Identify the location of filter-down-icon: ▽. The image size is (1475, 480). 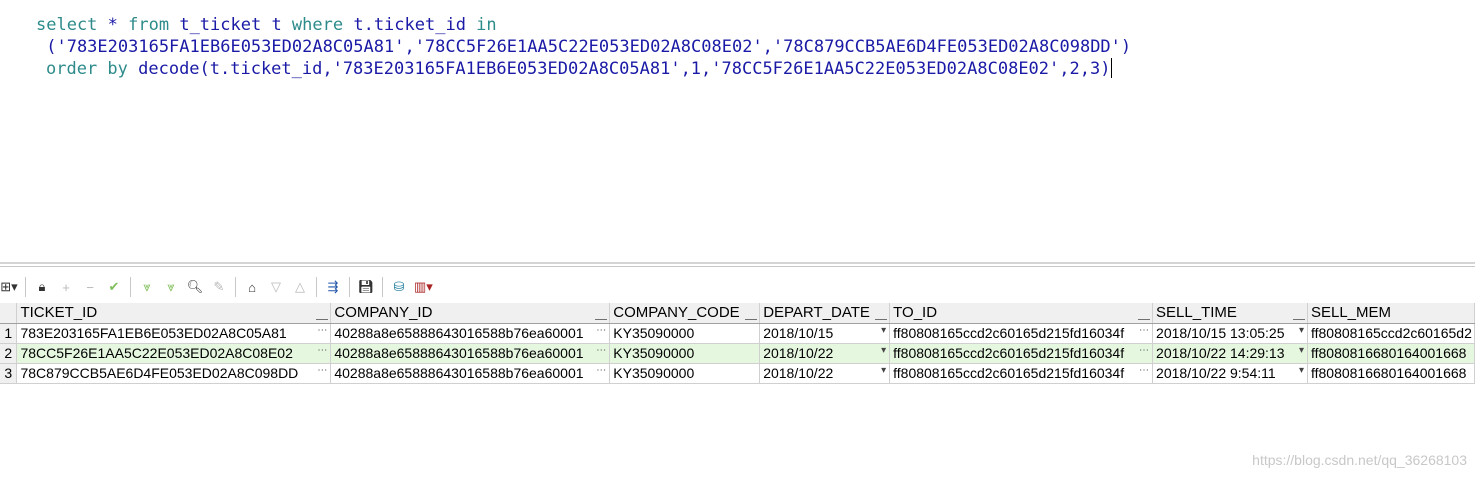
(276, 287).